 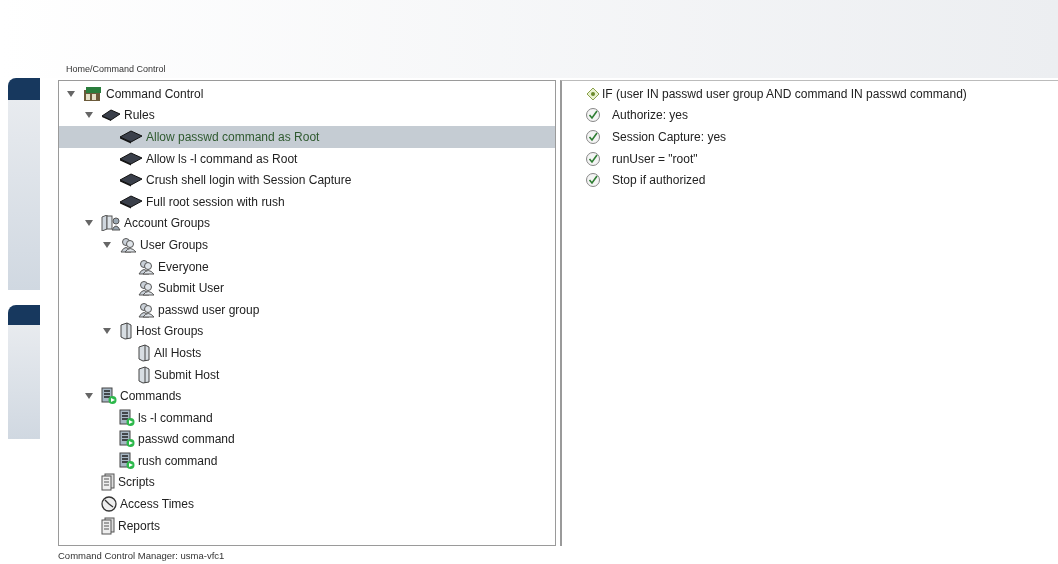 What do you see at coordinates (659, 181) in the screenshot?
I see `action-text: Stop if authorized` at bounding box center [659, 181].